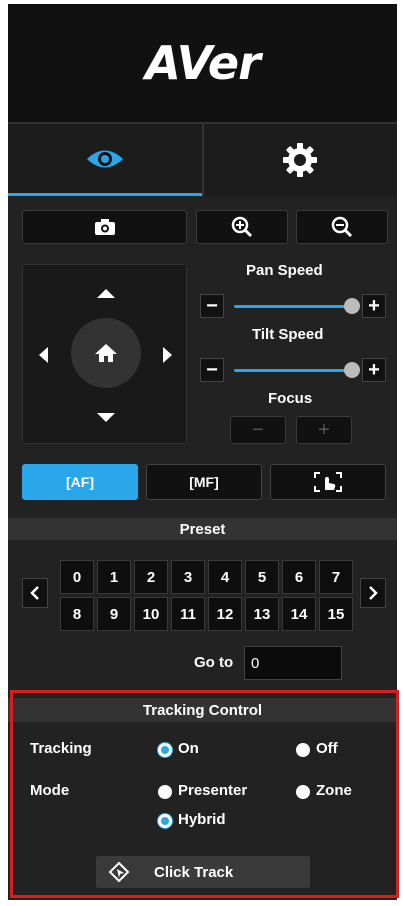  Describe the element at coordinates (77, 577) in the screenshot. I see `preset-button: 0` at that location.